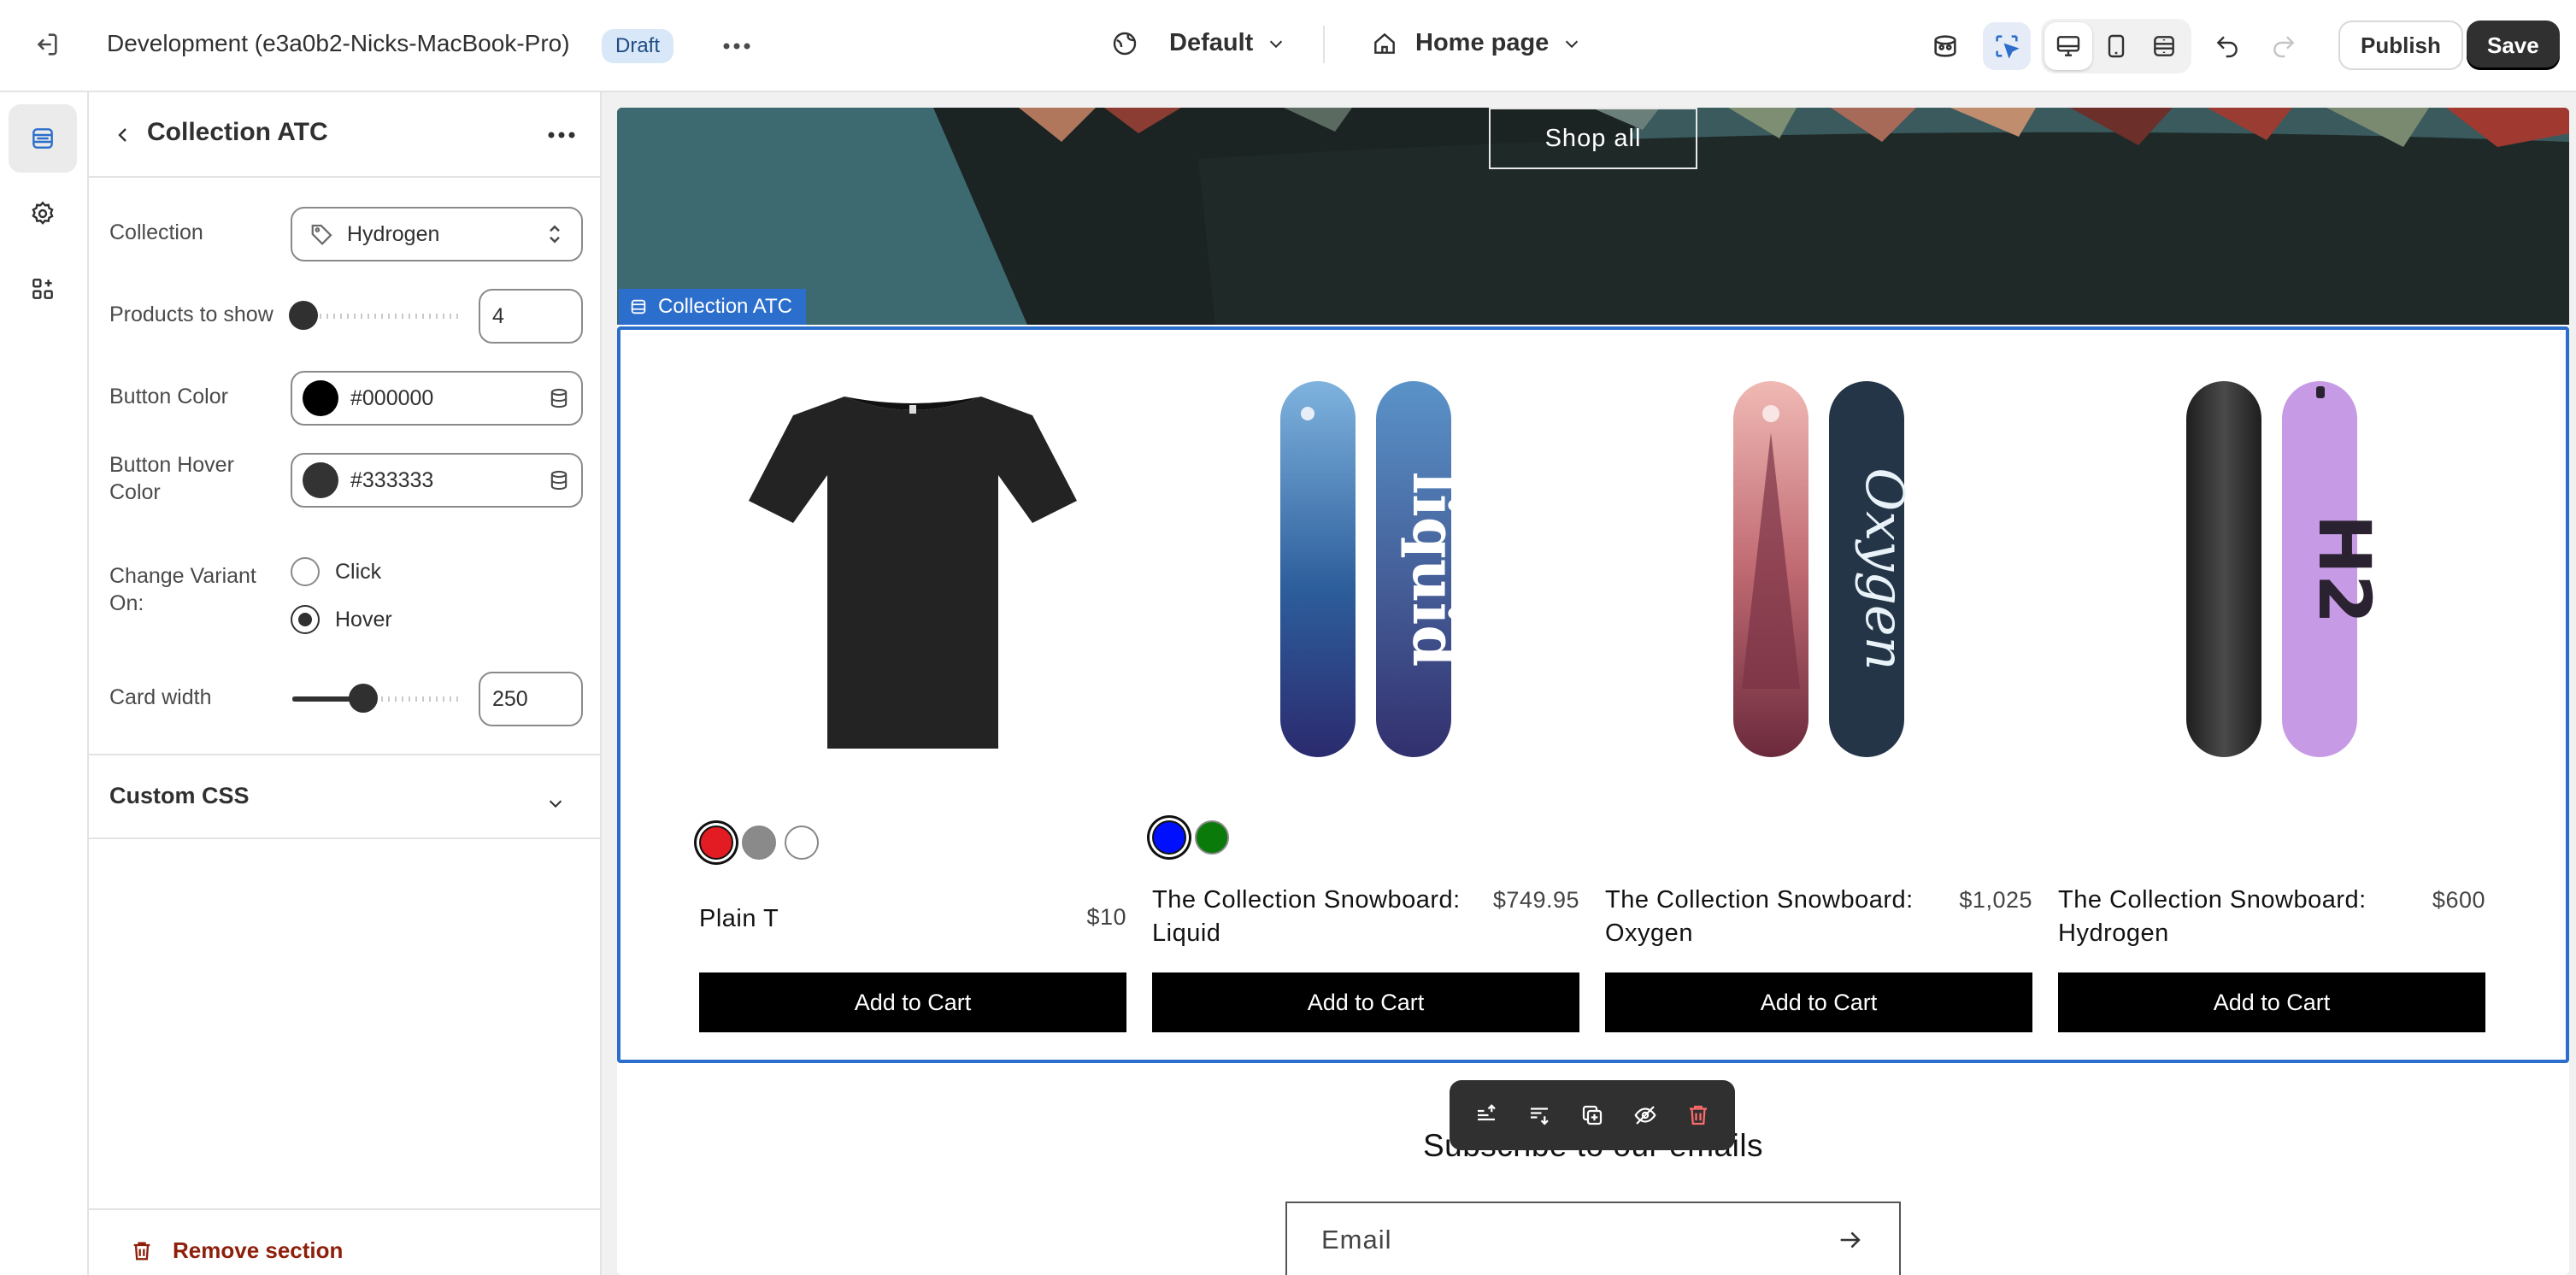 The image size is (2576, 1275). What do you see at coordinates (1125, 43) in the screenshot?
I see `globe-icon` at bounding box center [1125, 43].